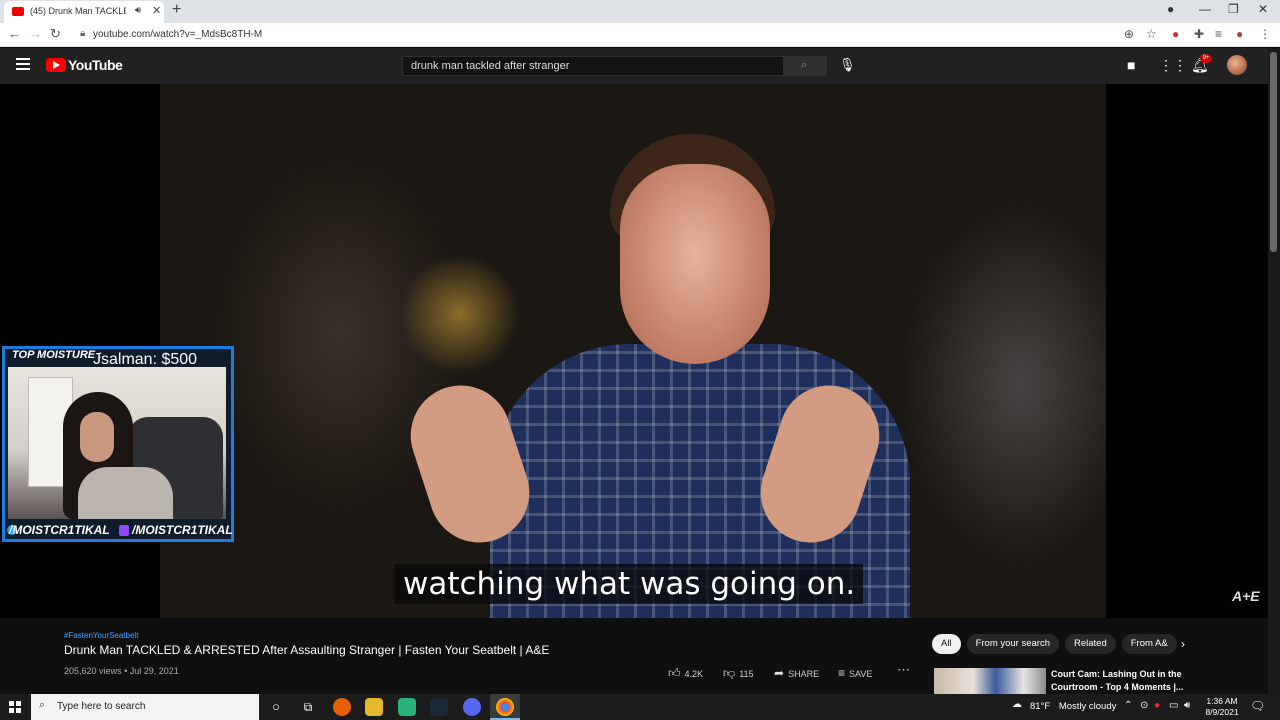 The image size is (1280, 720). I want to click on twitch-icon, so click(124, 530).